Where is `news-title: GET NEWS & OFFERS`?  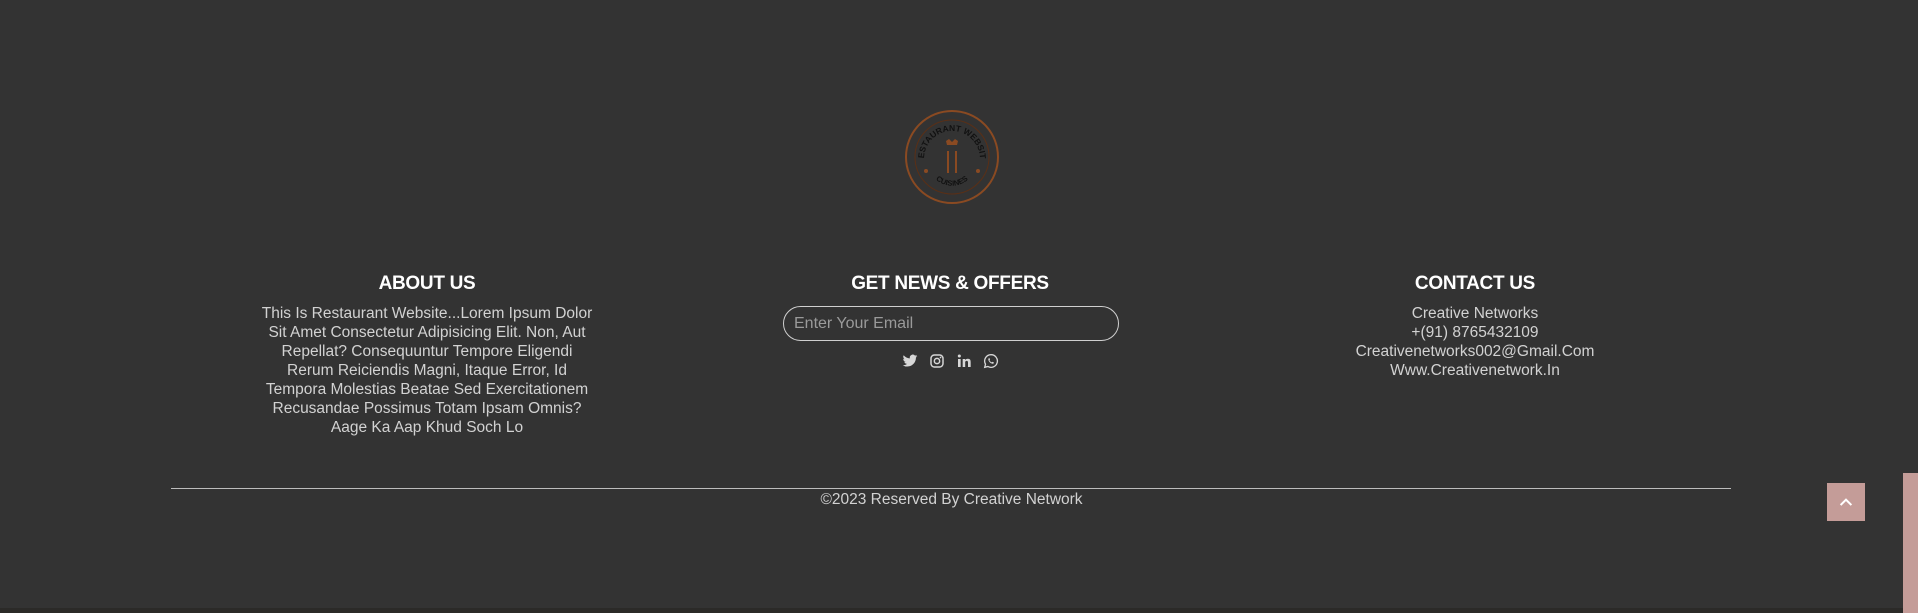 news-title: GET NEWS & OFFERS is located at coordinates (950, 283).